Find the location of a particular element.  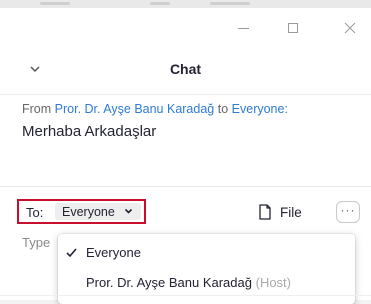

recipient-dropdown: Everyone is located at coordinates (98, 211).